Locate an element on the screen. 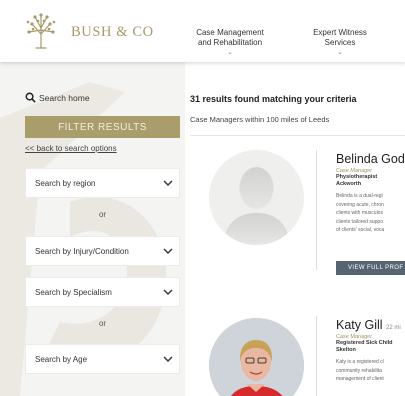 Image resolution: width=405 pixels, height=396 pixels. distance-badge: 22 mi is located at coordinates (393, 328).